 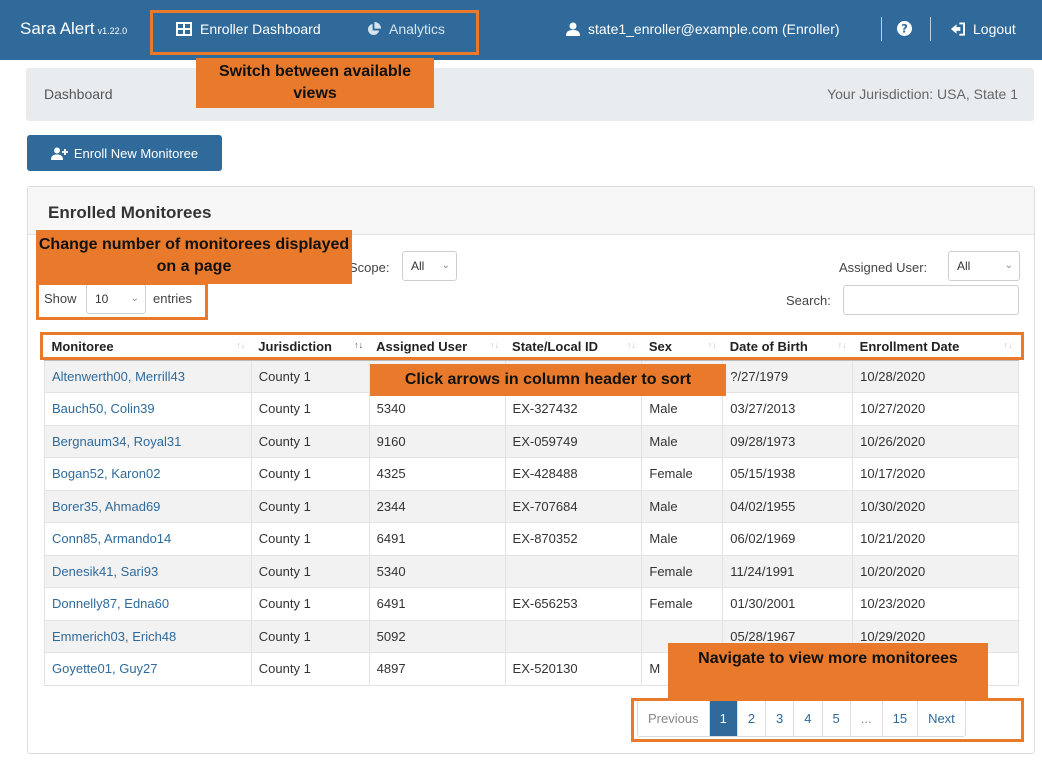 What do you see at coordinates (148, 636) in the screenshot?
I see `monitoree-link: Emmerich03, Erich48` at bounding box center [148, 636].